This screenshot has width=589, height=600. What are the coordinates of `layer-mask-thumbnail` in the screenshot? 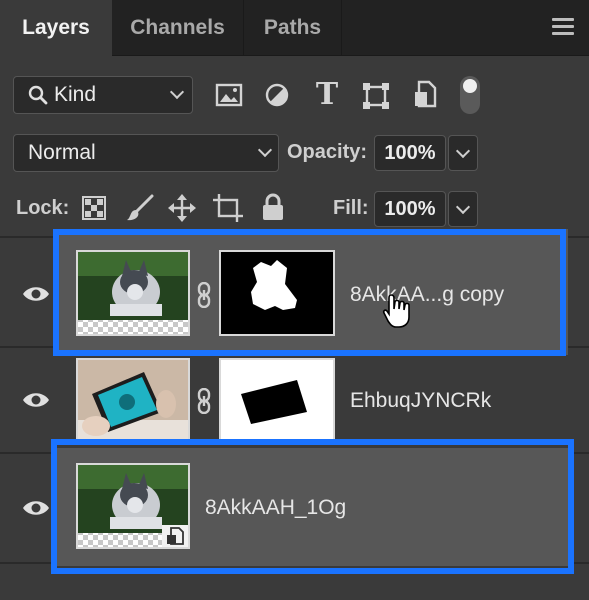 It's located at (277, 401).